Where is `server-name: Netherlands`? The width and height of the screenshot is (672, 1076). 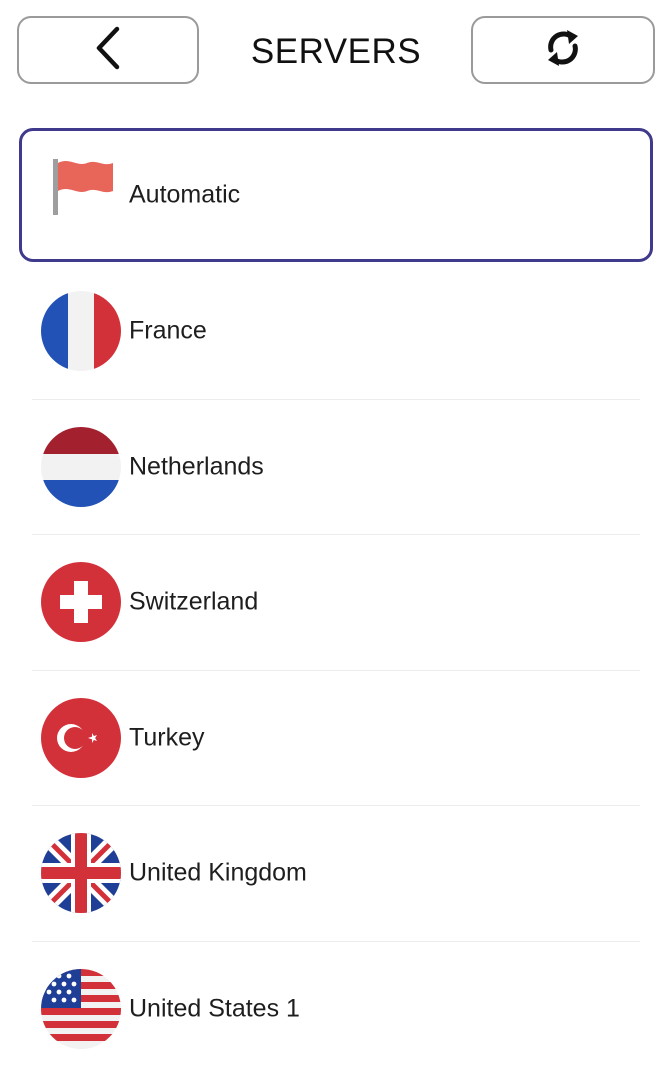
server-name: Netherlands is located at coordinates (196, 466).